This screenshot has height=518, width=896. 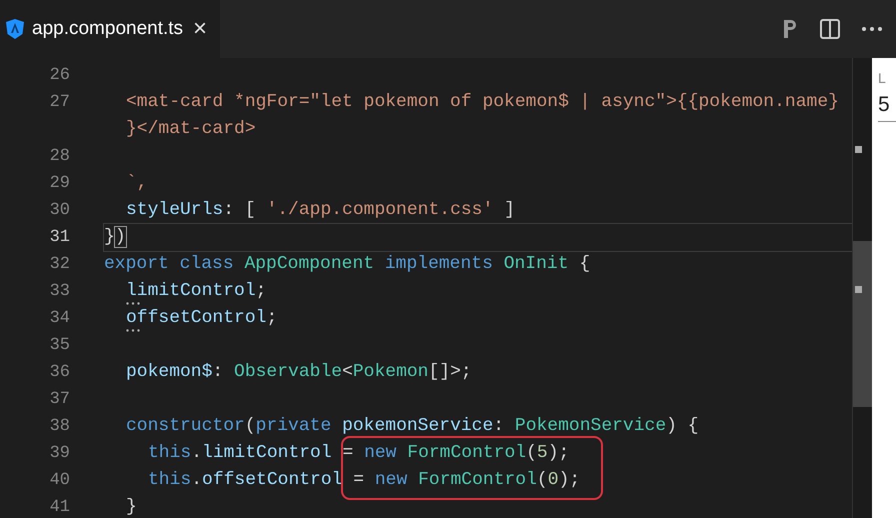 I want to click on line-number: 34, so click(x=59, y=319).